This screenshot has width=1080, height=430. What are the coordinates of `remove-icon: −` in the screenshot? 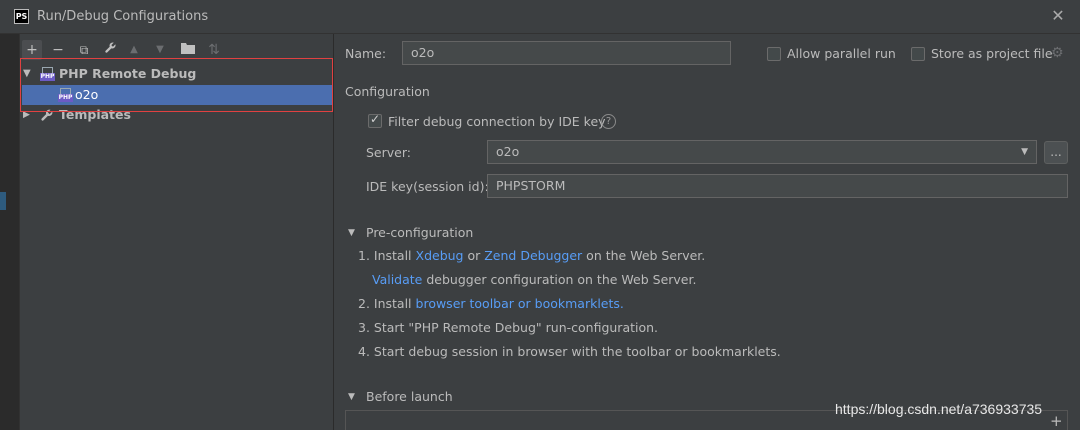 It's located at (58, 50).